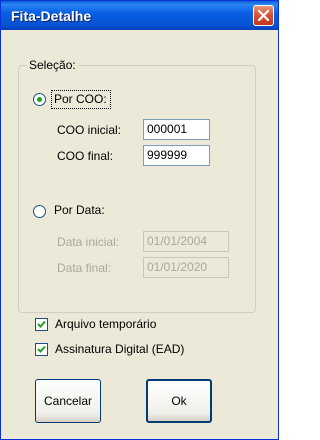 The width and height of the screenshot is (320, 440). What do you see at coordinates (52, 65) in the screenshot?
I see `selection-legend: Seleção:` at bounding box center [52, 65].